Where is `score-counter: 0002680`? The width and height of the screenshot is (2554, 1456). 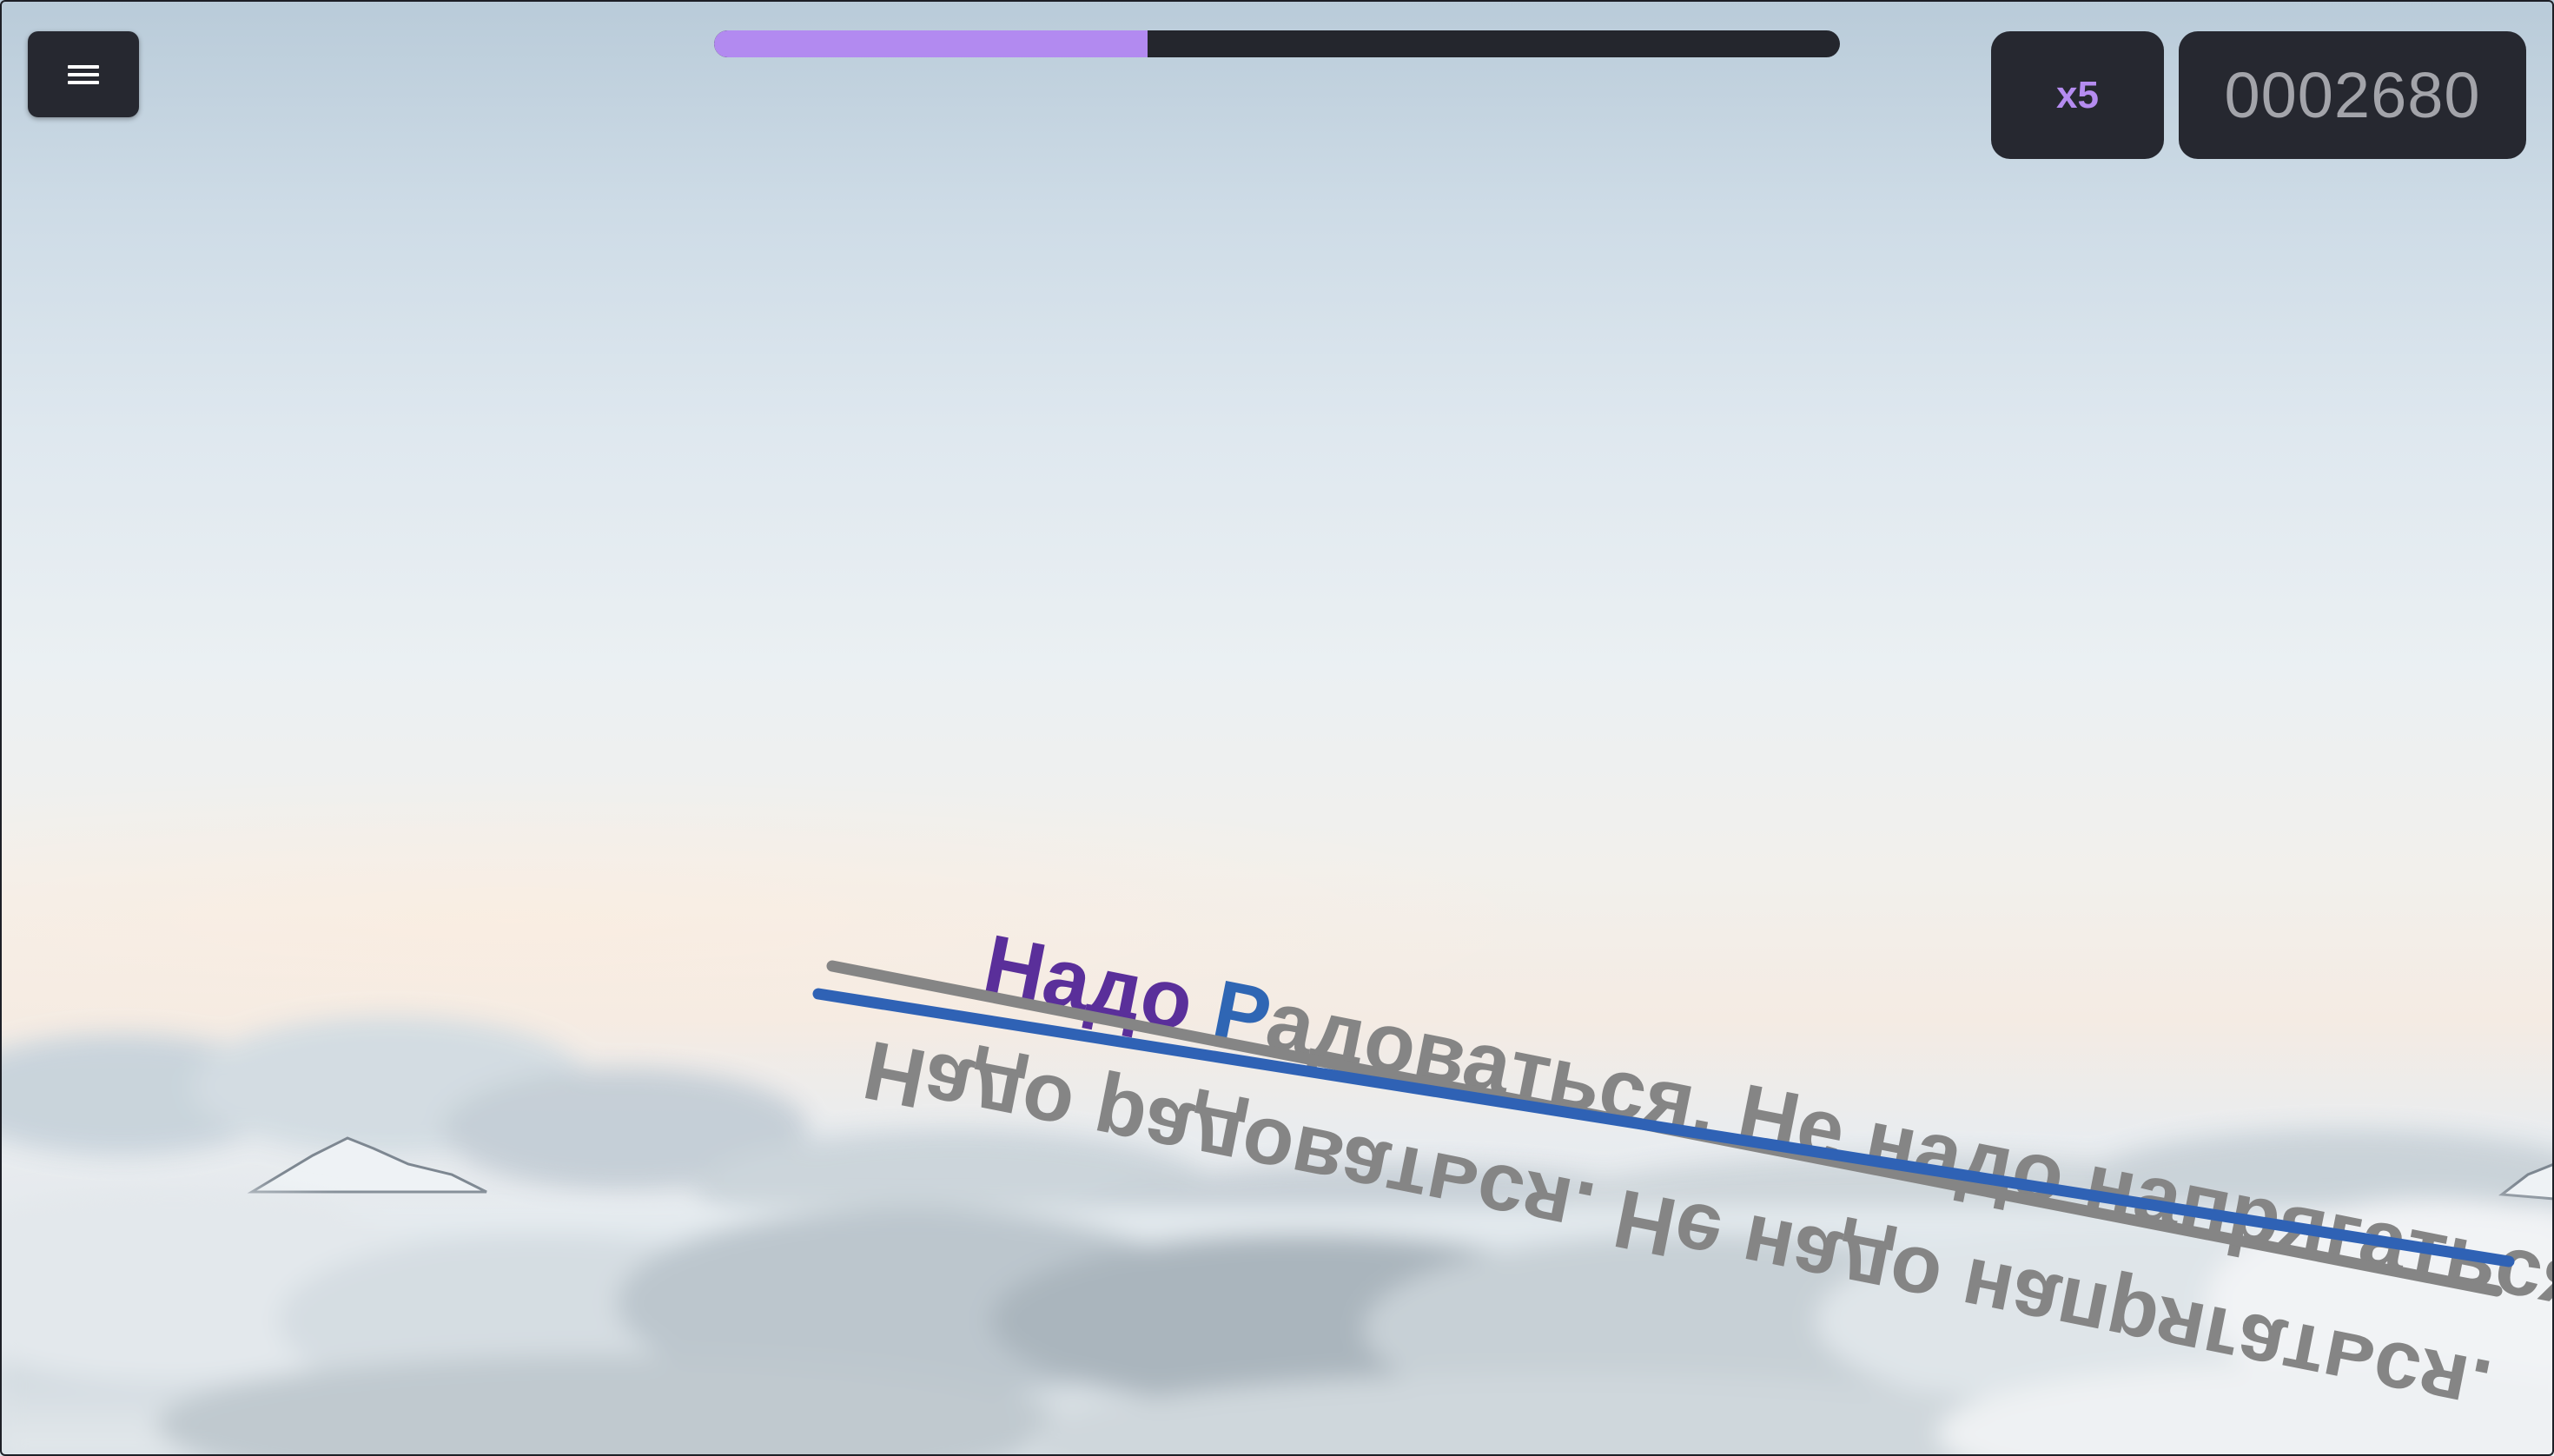
score-counter: 0002680 is located at coordinates (2352, 95).